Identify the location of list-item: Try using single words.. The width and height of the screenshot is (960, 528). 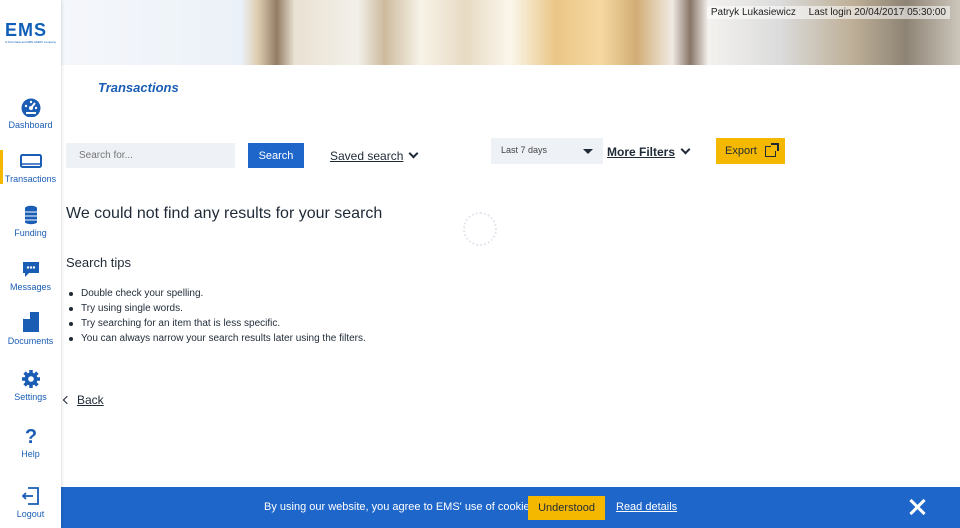
(216, 308).